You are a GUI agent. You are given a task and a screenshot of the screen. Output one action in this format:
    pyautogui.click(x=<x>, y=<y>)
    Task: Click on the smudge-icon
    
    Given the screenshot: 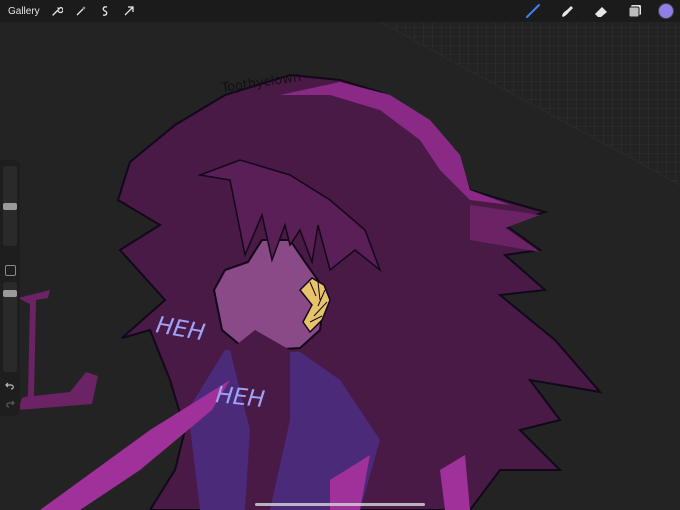 What is the action you would take?
    pyautogui.click(x=567, y=11)
    